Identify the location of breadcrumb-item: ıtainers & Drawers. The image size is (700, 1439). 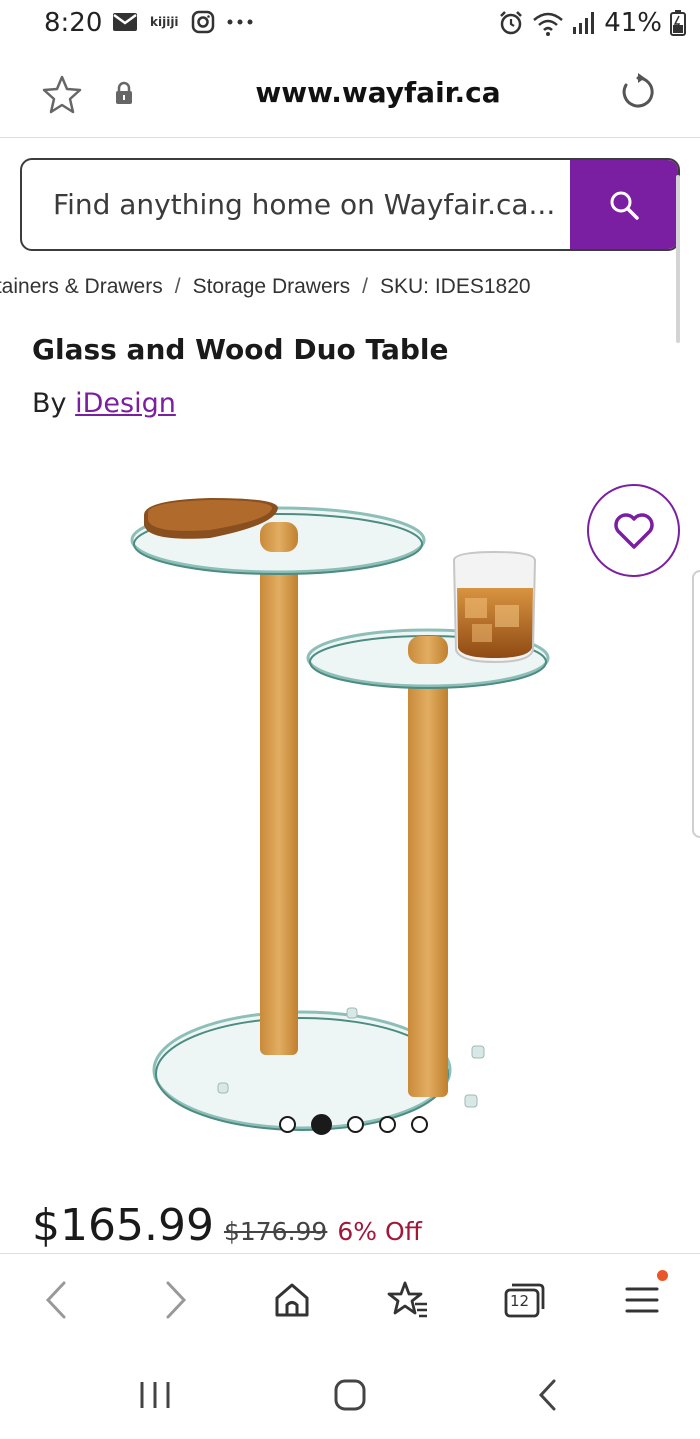
(81, 287).